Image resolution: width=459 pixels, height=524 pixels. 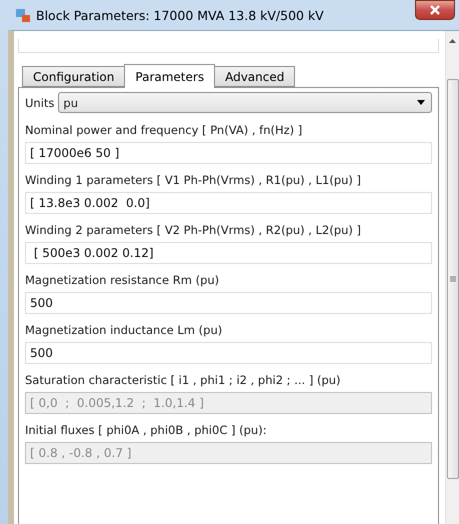 What do you see at coordinates (146, 430) in the screenshot?
I see `parameter-label: Initial fluxes [ phi0A , phi0B , phi0C ] (pu):` at bounding box center [146, 430].